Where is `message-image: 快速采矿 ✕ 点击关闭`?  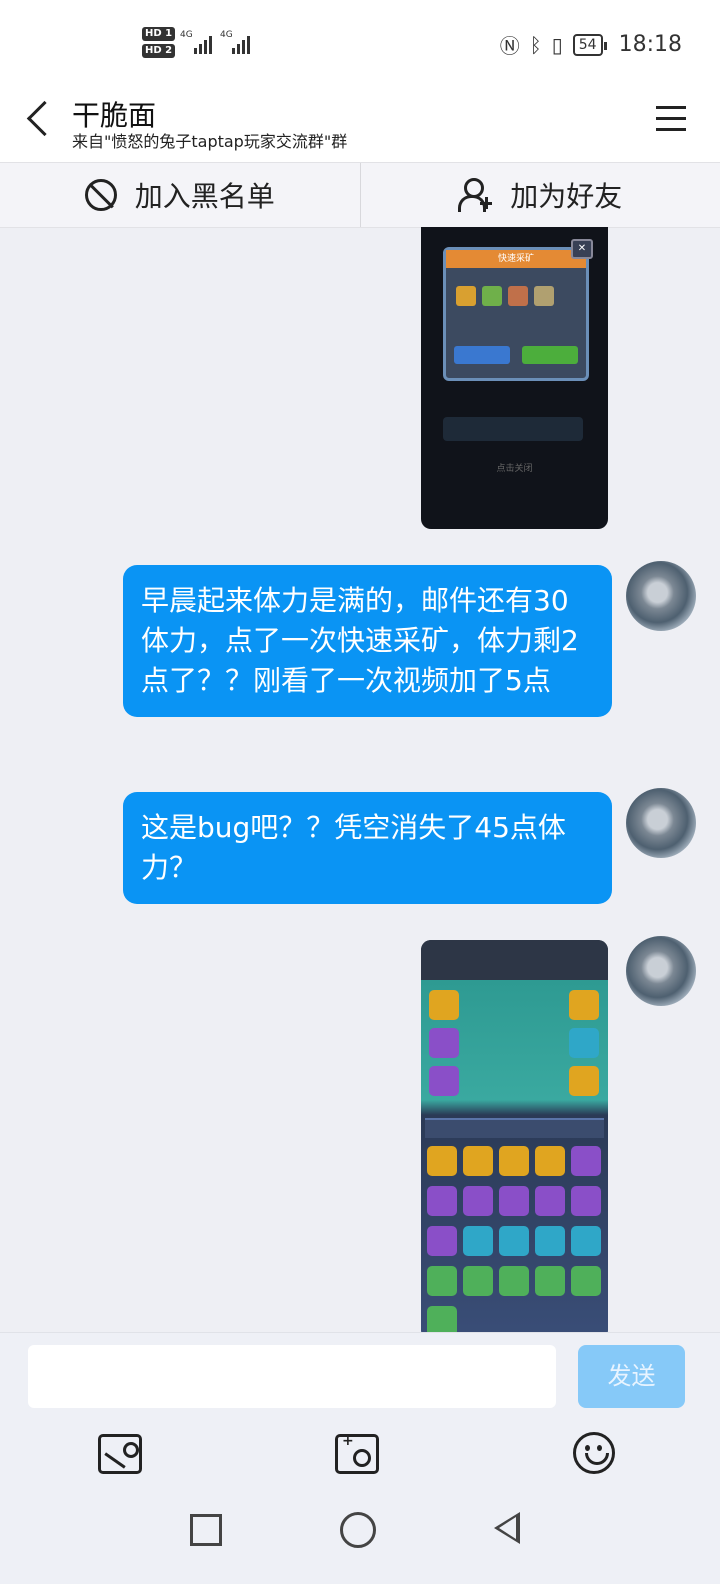
message-image: 快速采矿 ✕ 点击关闭 is located at coordinates (514, 378).